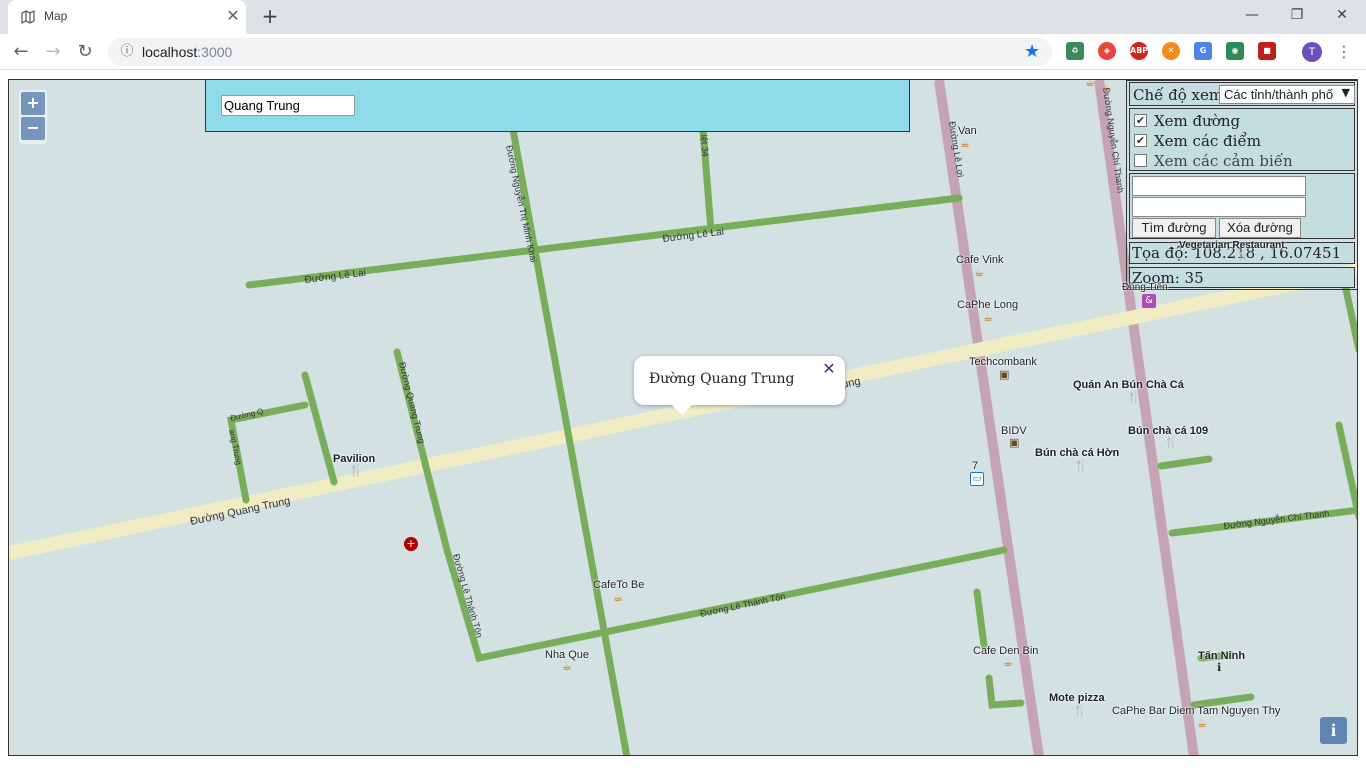  What do you see at coordinates (1232, 245) in the screenshot?
I see `poi-vegetarian-label: Vegetarian Restaurant` at bounding box center [1232, 245].